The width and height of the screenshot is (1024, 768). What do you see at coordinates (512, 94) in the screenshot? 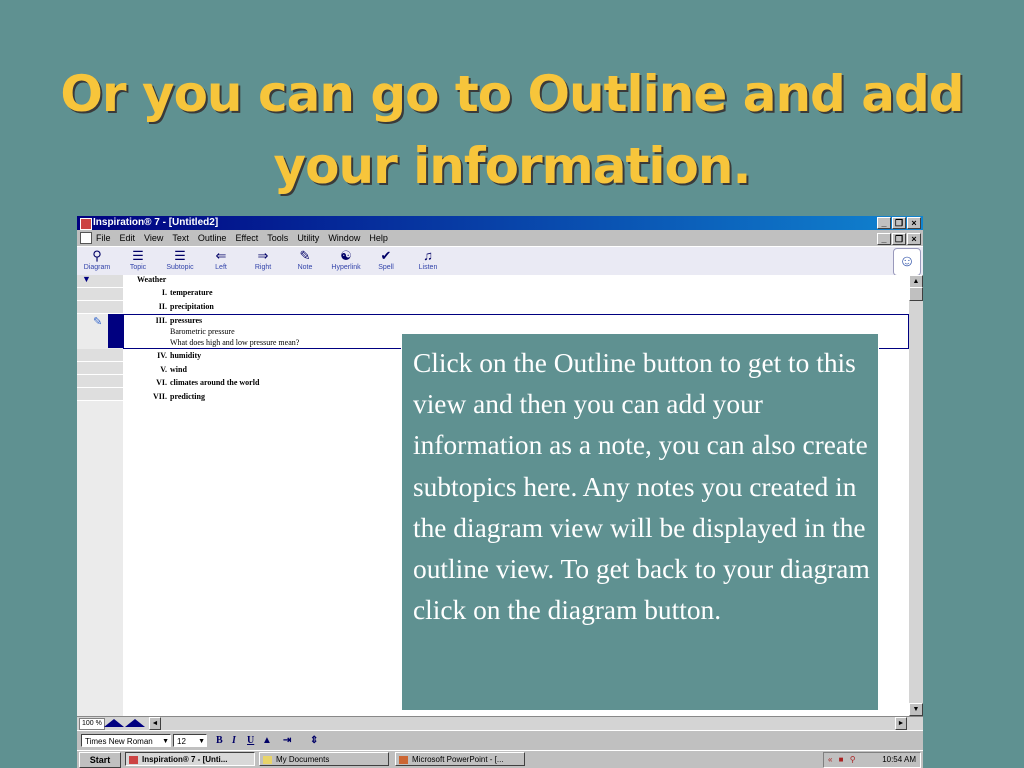
I see `slide-title-line-1: Or you can go to Outline and add` at bounding box center [512, 94].